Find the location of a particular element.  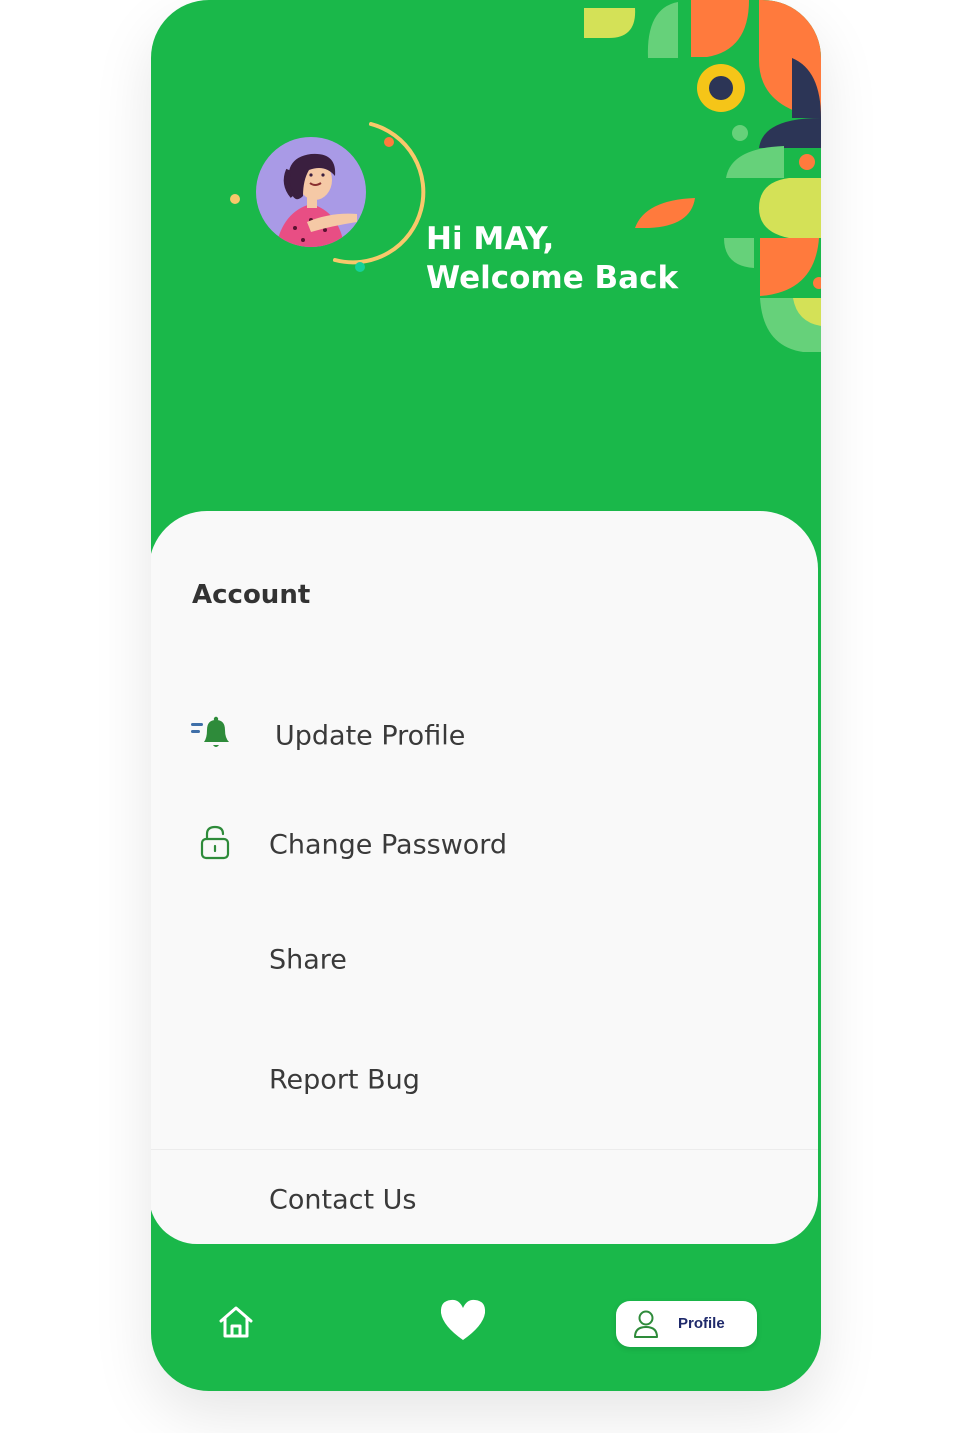

menu-item-contact-us: Contact Us is located at coordinates (484, 1200).